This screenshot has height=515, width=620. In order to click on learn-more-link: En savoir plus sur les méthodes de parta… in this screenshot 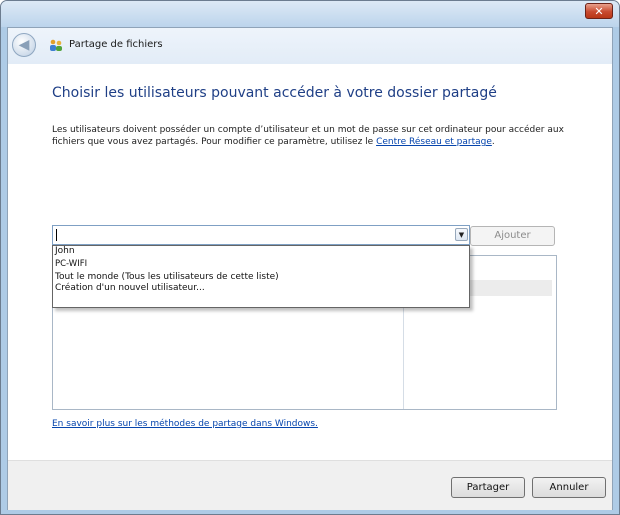, I will do `click(185, 424)`.